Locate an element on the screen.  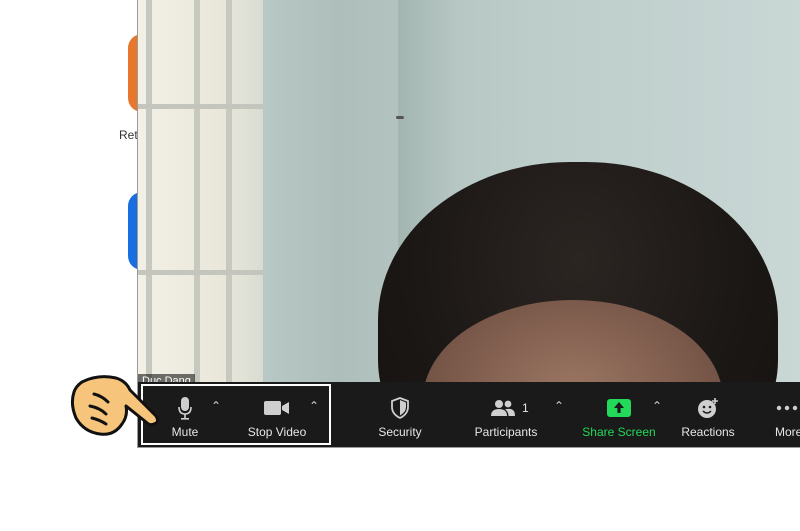
smiley-icon is located at coordinates (708, 408).